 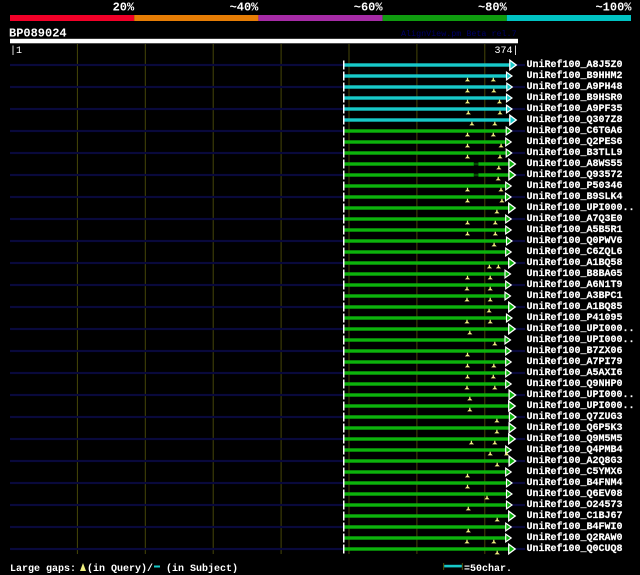 What do you see at coordinates (575, 197) in the screenshot?
I see `svg-text: UniRef100_B9SLK4` at bounding box center [575, 197].